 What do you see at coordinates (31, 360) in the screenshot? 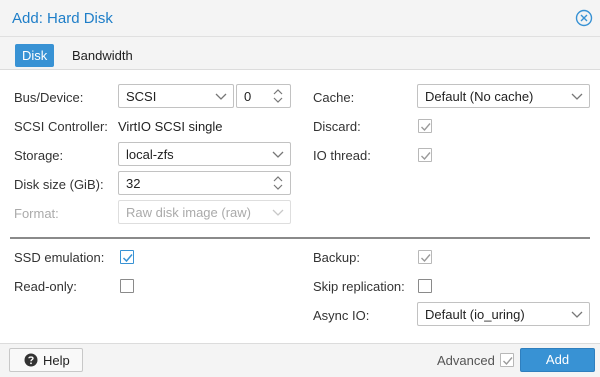
I see `question-circle-icon` at bounding box center [31, 360].